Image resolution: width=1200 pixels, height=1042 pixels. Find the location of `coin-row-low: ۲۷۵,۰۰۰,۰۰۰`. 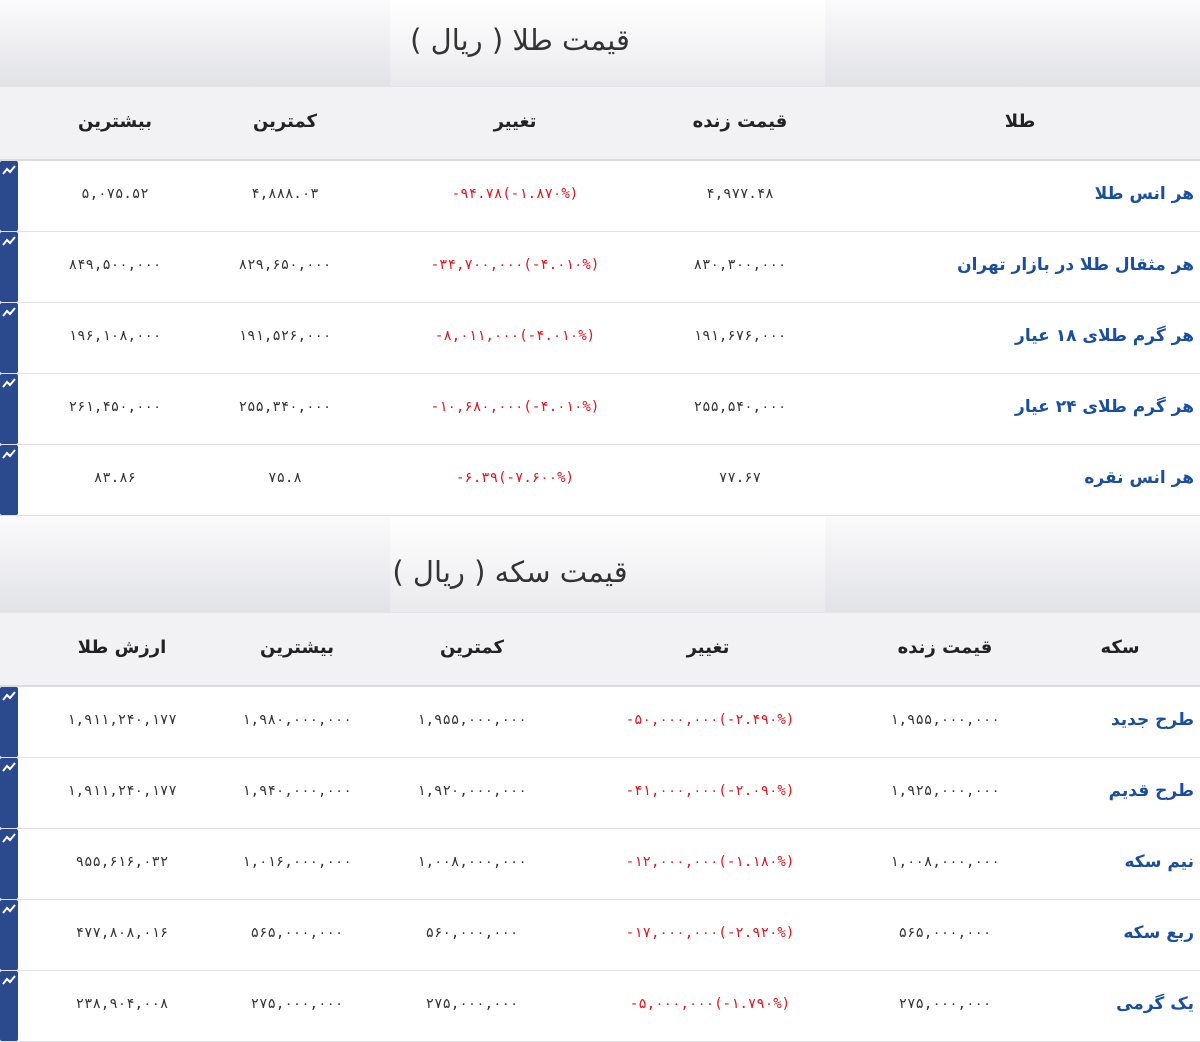

coin-row-low: ۲۷۵,۰۰۰,۰۰۰ is located at coordinates (472, 1004).